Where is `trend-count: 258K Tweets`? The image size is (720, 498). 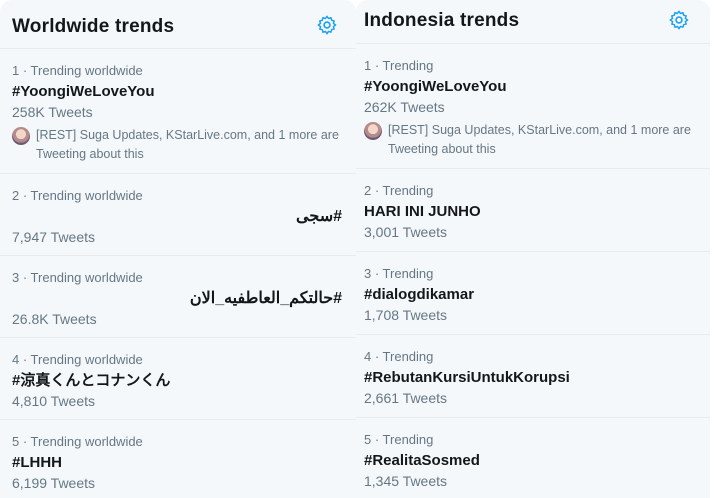 trend-count: 258K Tweets is located at coordinates (52, 112).